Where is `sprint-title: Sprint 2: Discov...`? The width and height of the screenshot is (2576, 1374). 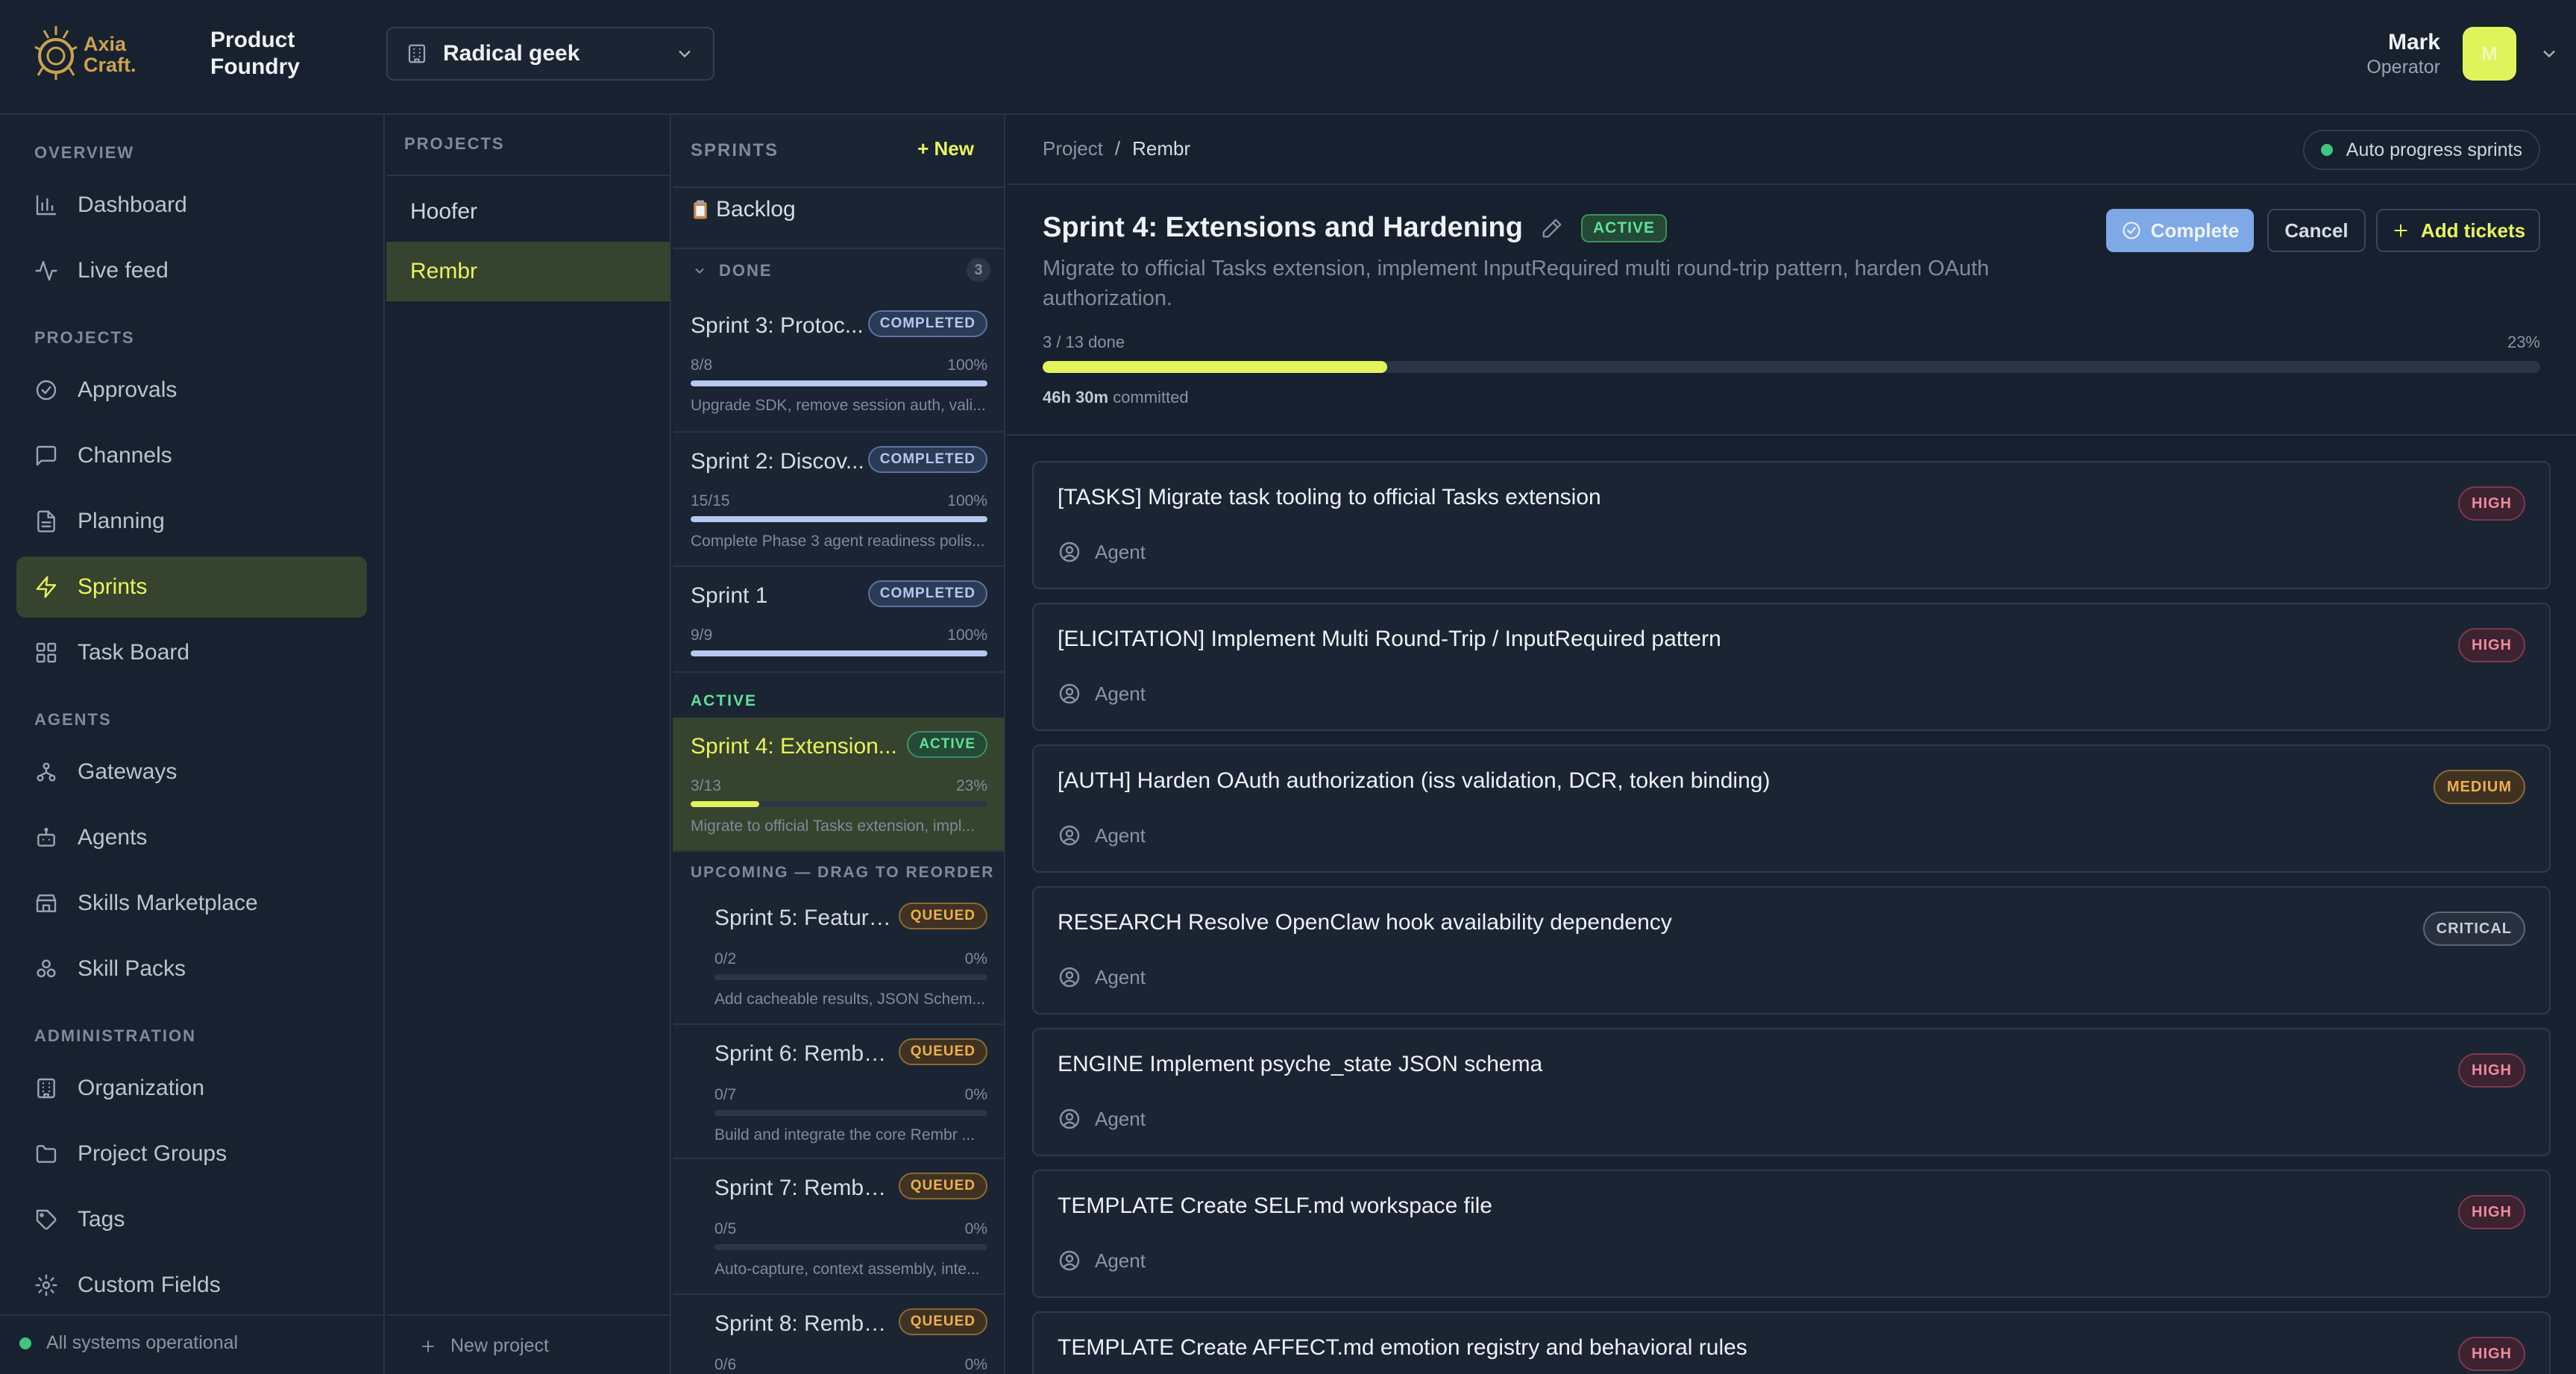
sprint-title: Sprint 2: Discov... is located at coordinates (777, 461).